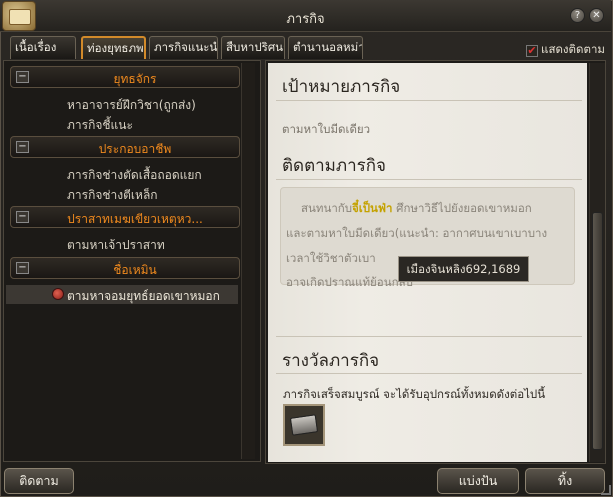  Describe the element at coordinates (573, 49) in the screenshot. I see `show-tracking-label: แสดงติดตาม` at that location.